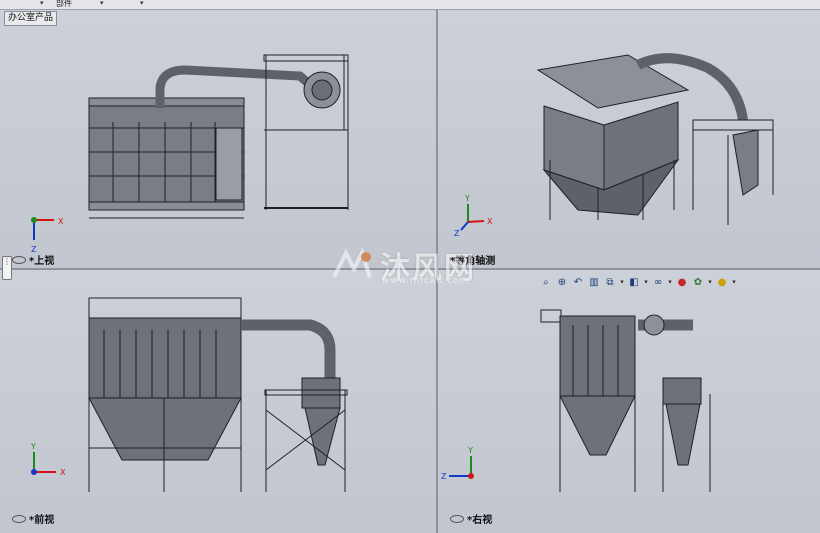  Describe the element at coordinates (546, 282) in the screenshot. I see `zoom-fit-icon: ⌕` at that location.